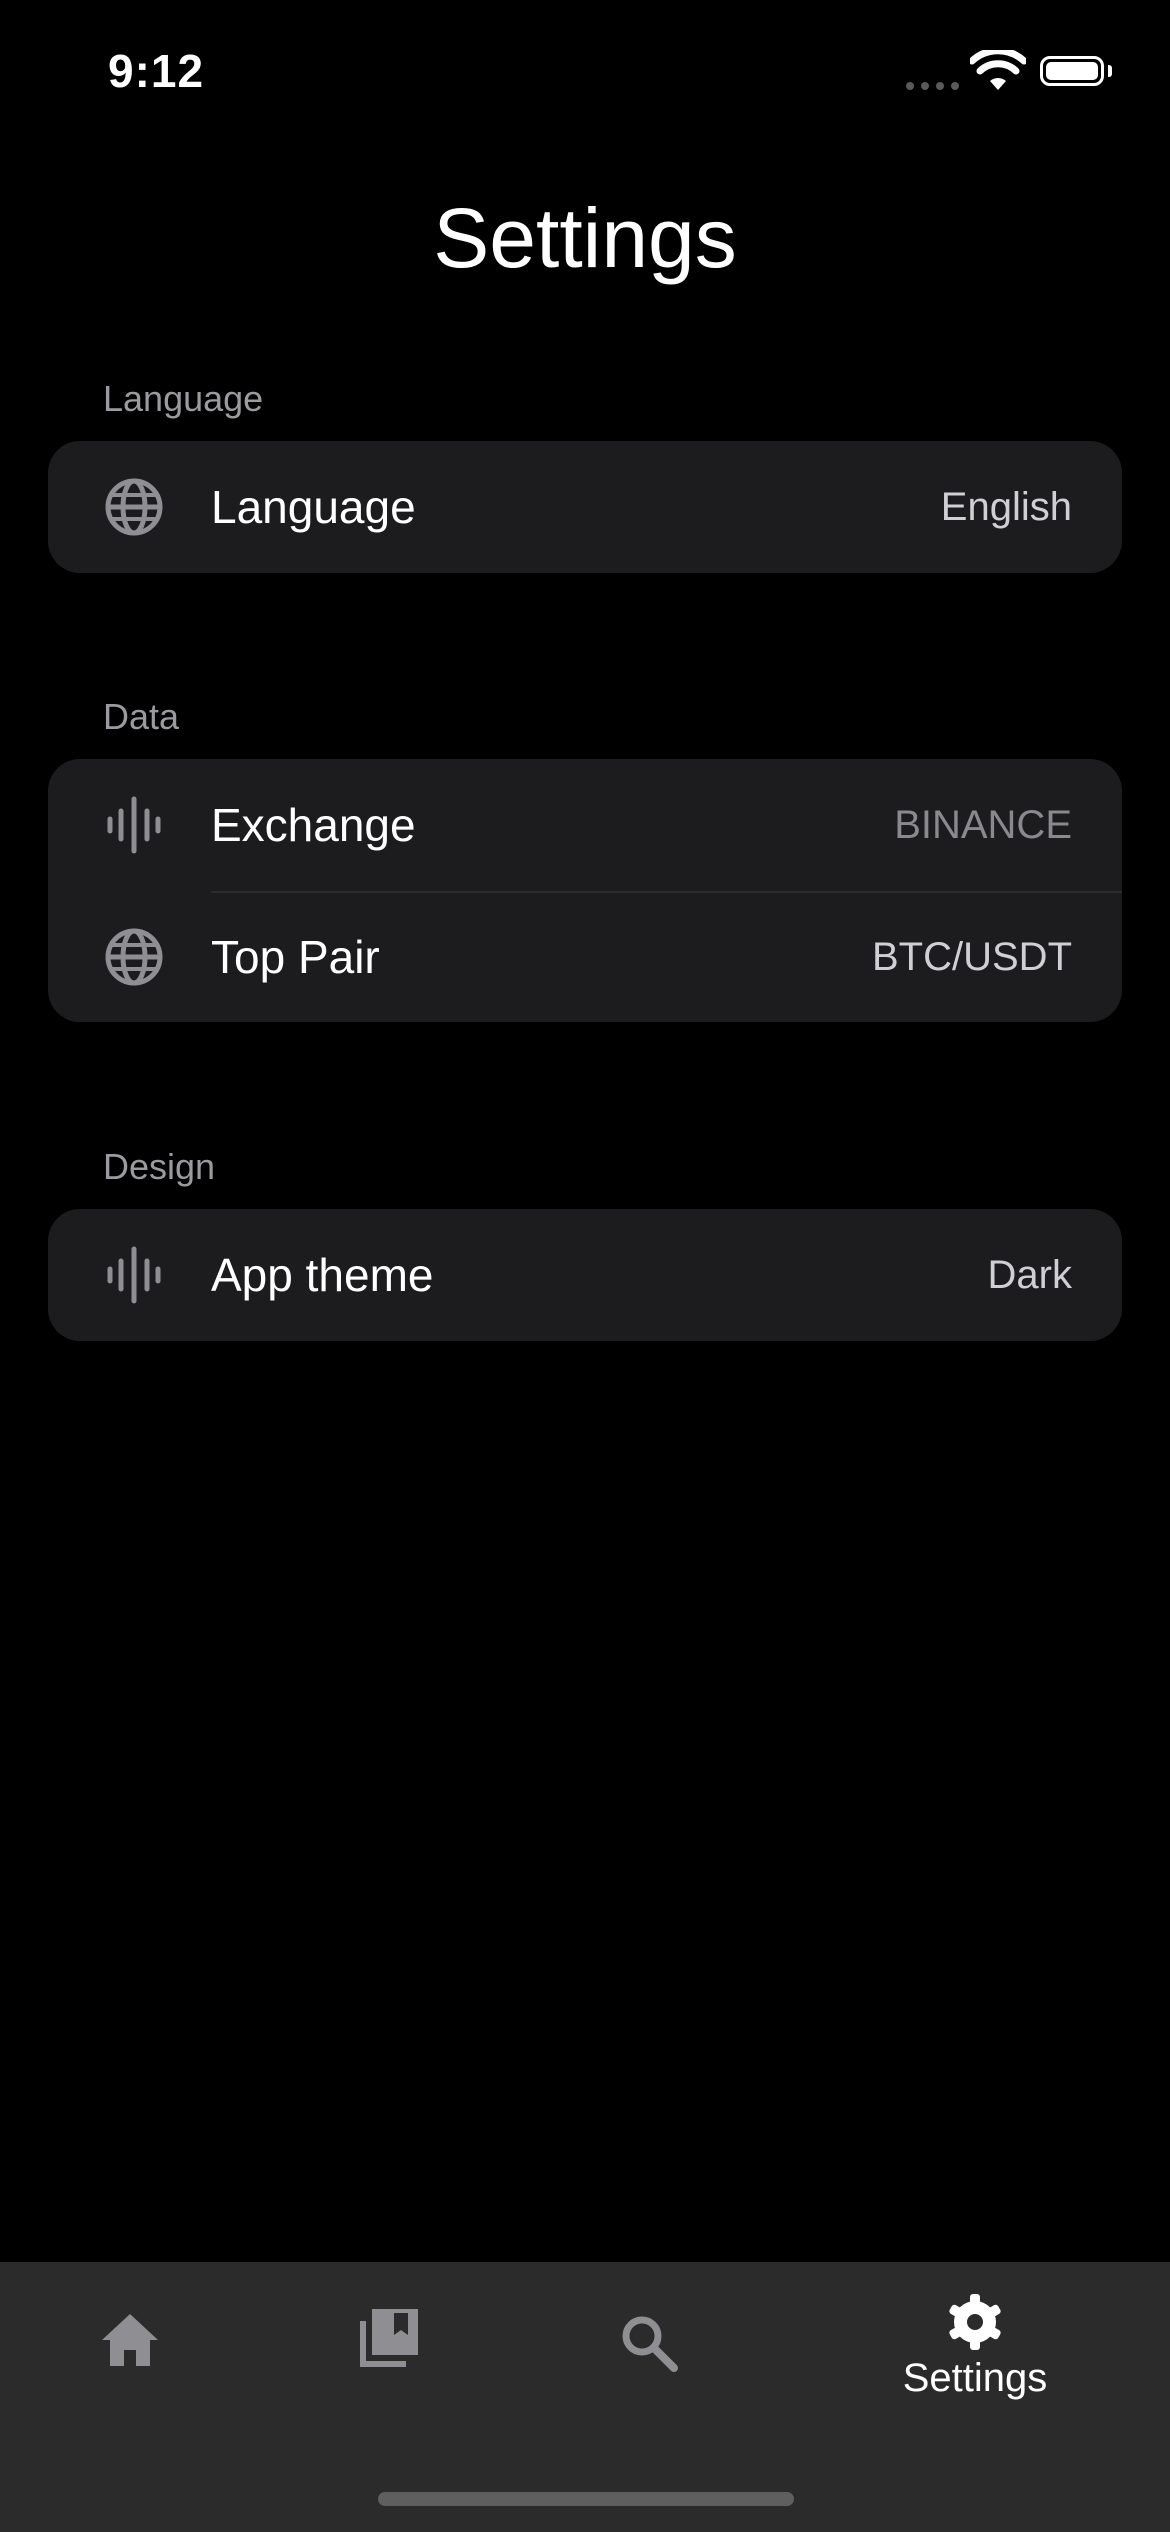 This screenshot has height=2532, width=1170. I want to click on section-label-design: Design, so click(159, 1166).